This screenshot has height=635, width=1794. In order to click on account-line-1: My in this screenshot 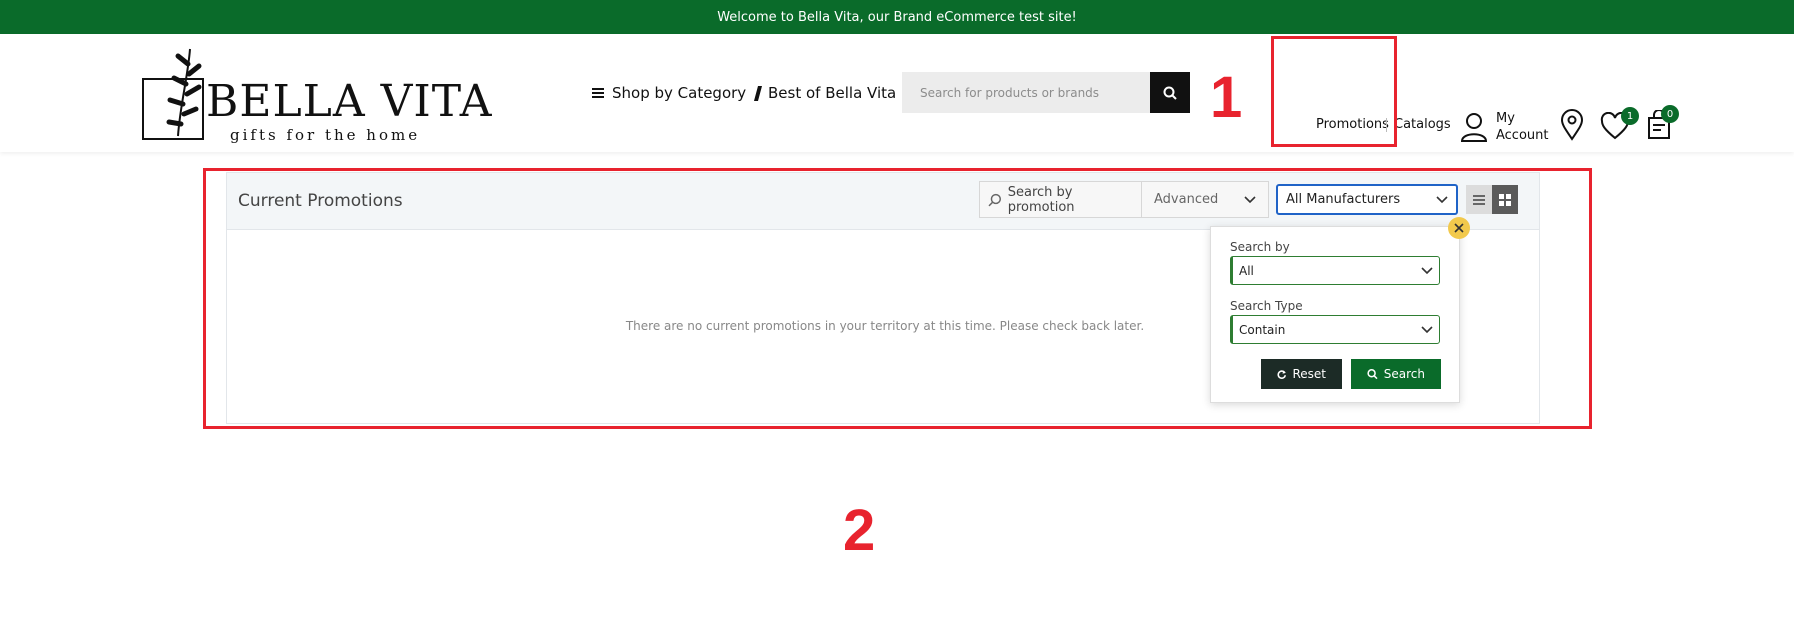, I will do `click(1505, 118)`.